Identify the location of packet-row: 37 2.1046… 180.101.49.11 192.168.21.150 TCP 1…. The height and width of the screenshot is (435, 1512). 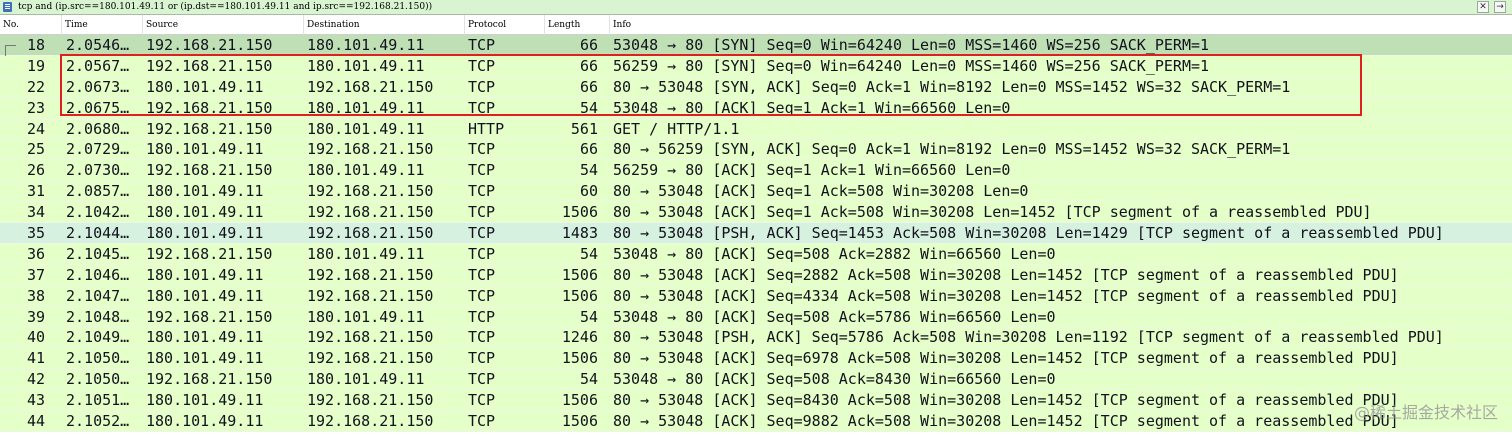
(756, 275).